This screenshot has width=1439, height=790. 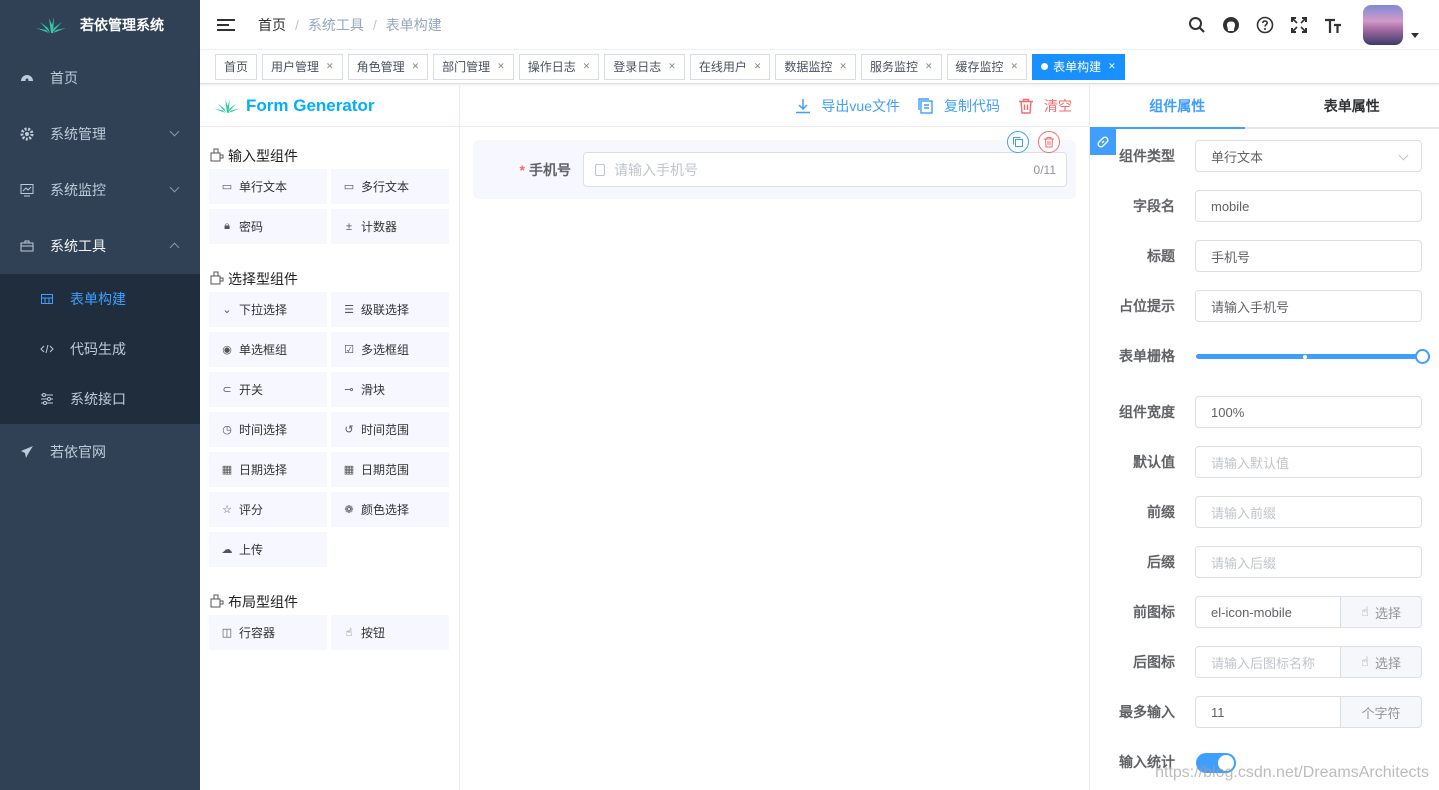 What do you see at coordinates (349, 187) in the screenshot?
I see `textarea-icon: ▭` at bounding box center [349, 187].